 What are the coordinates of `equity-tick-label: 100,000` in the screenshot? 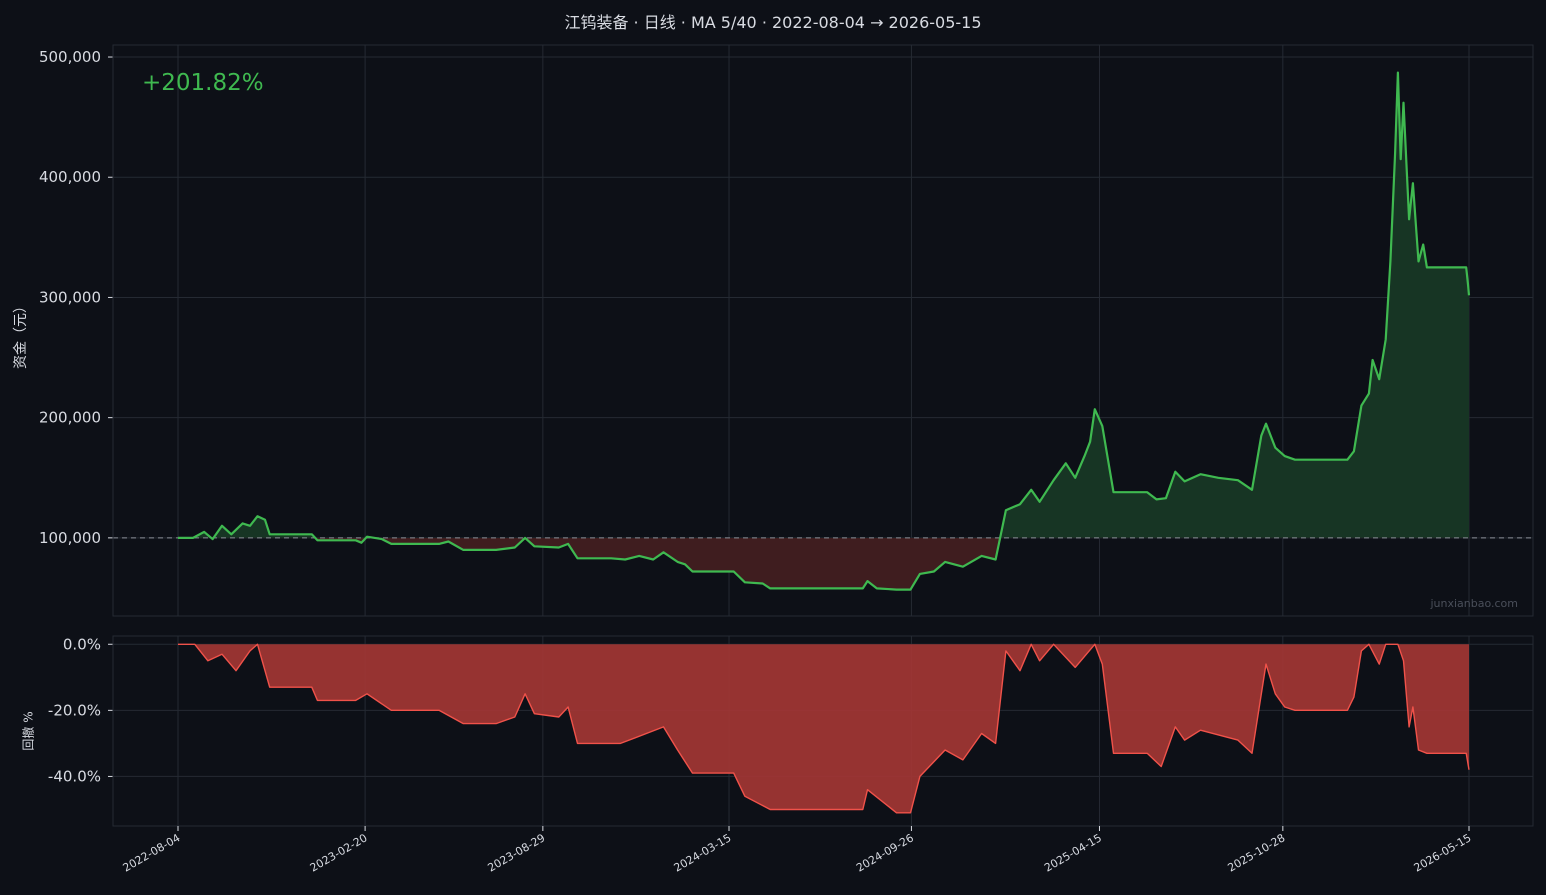 It's located at (70, 538).